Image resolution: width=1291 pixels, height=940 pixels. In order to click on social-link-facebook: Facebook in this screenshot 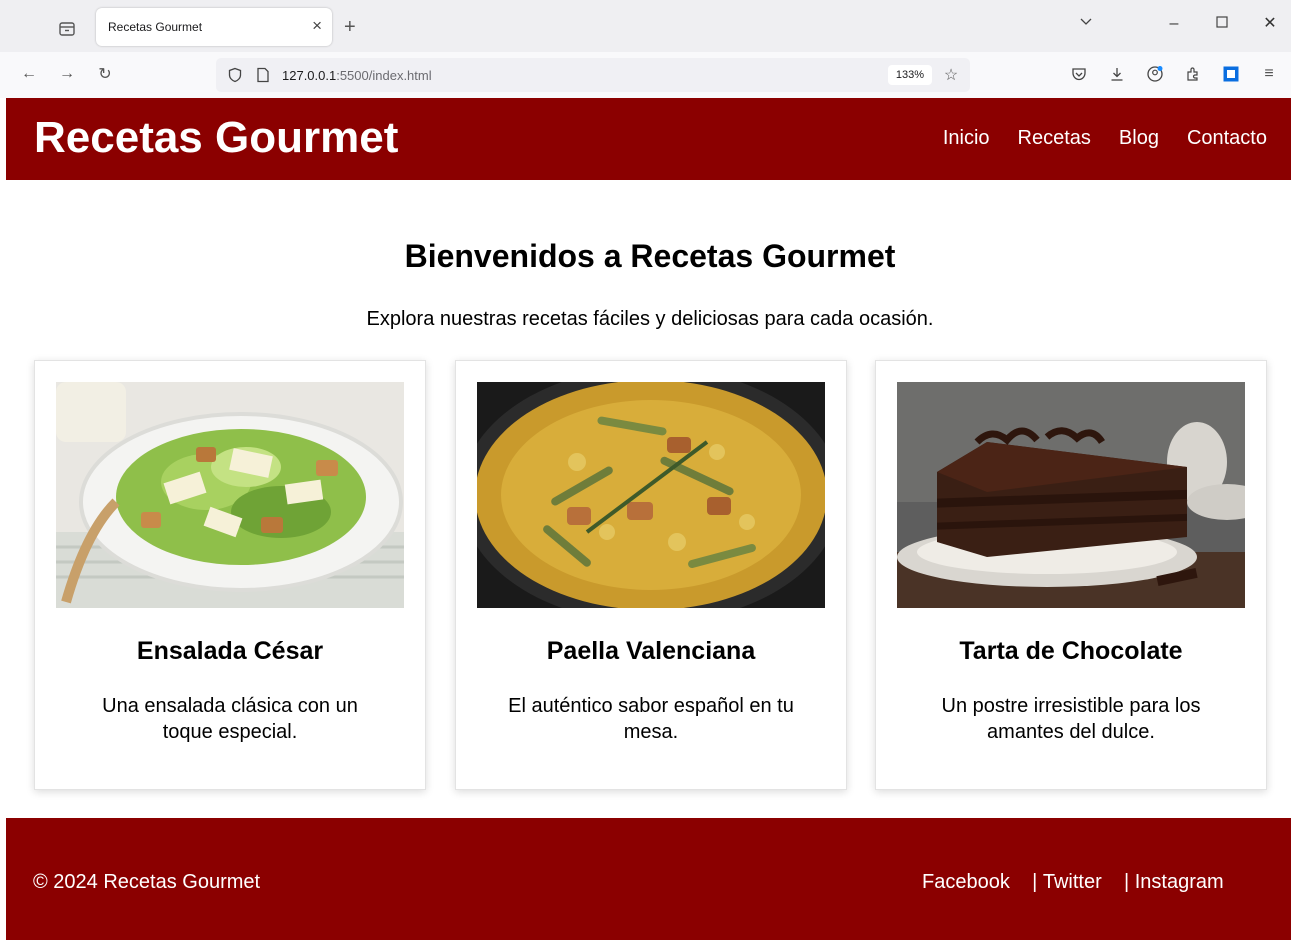, I will do `click(966, 882)`.